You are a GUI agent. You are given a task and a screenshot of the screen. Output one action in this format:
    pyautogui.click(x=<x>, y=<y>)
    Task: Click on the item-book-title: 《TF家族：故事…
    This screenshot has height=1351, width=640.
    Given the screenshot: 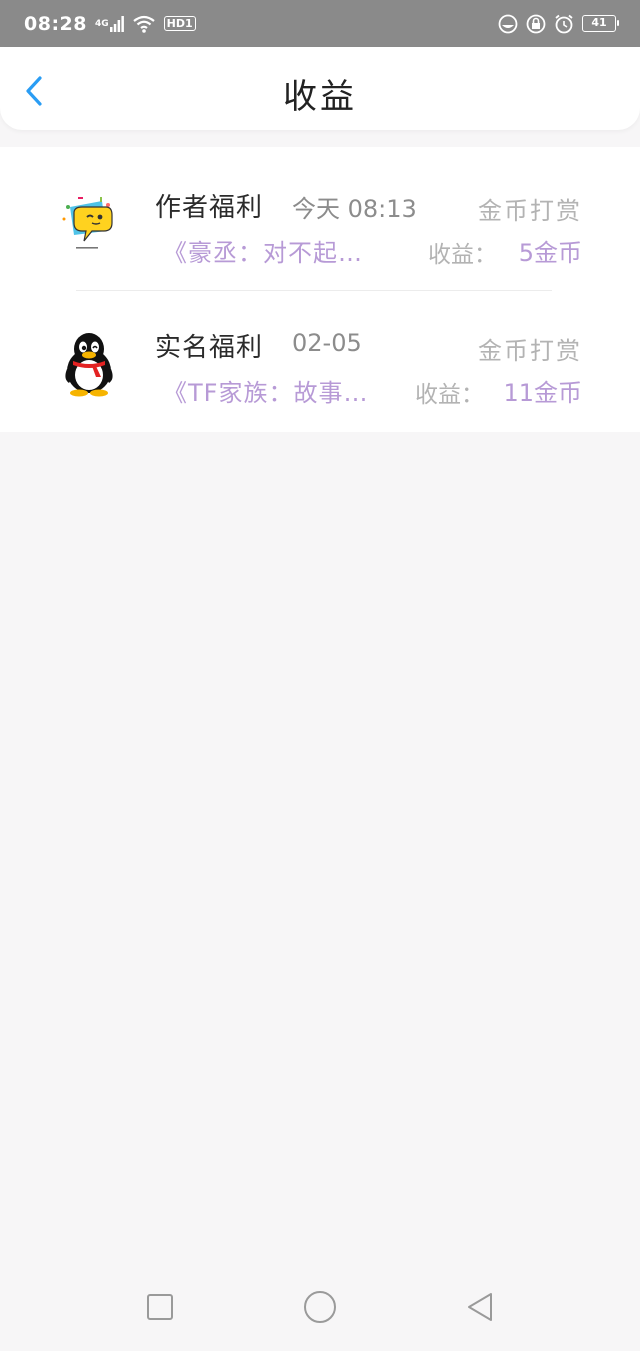 What is the action you would take?
    pyautogui.click(x=266, y=393)
    